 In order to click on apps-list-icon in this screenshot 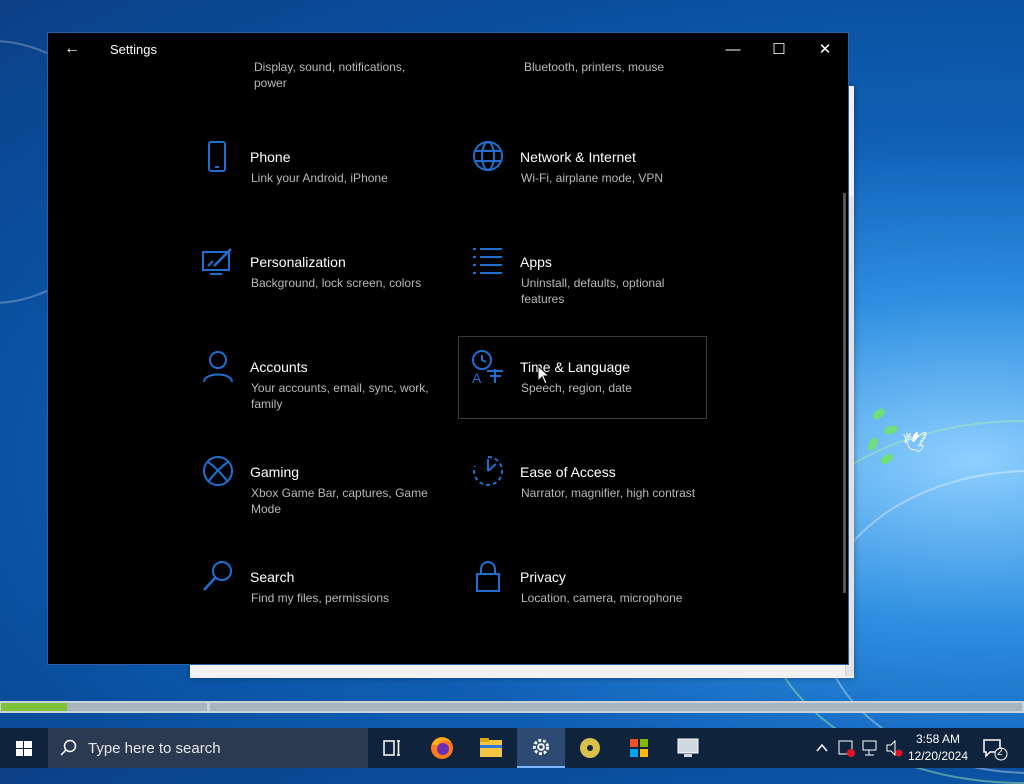, I will do `click(487, 261)`.